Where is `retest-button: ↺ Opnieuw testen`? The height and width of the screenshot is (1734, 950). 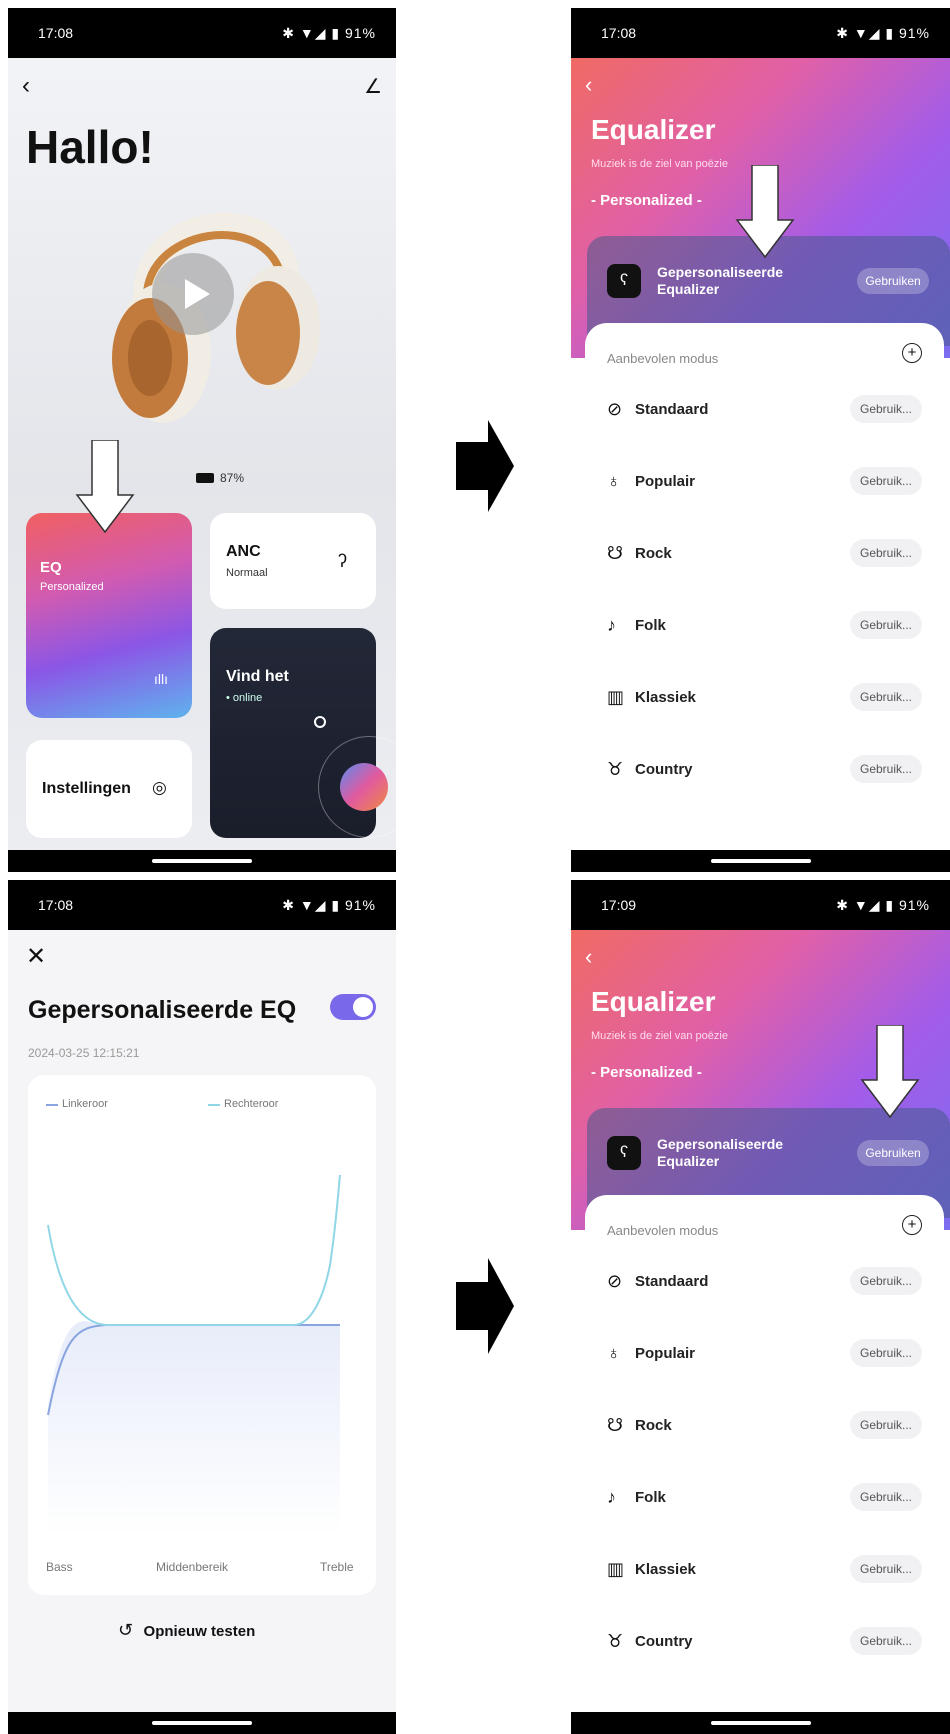
retest-button: ↺ Opnieuw testen is located at coordinates (186, 1632).